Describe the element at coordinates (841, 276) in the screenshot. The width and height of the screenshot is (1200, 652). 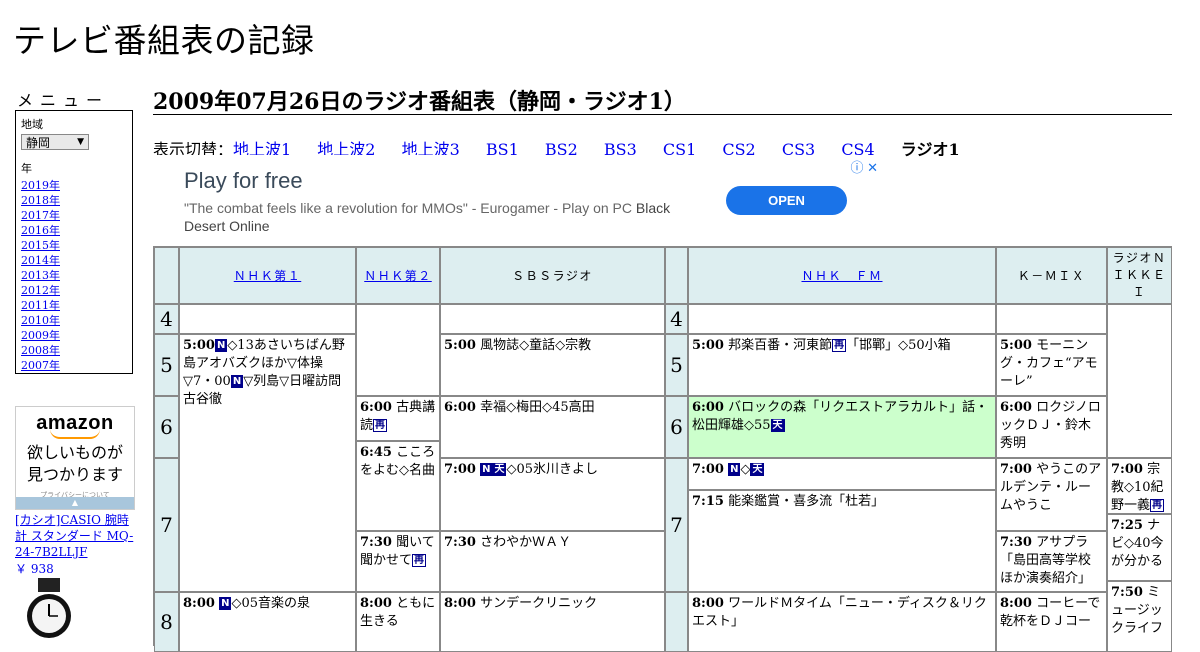
I see `station-link-nhkfm: ＮＨＫ ＦＭ` at that location.